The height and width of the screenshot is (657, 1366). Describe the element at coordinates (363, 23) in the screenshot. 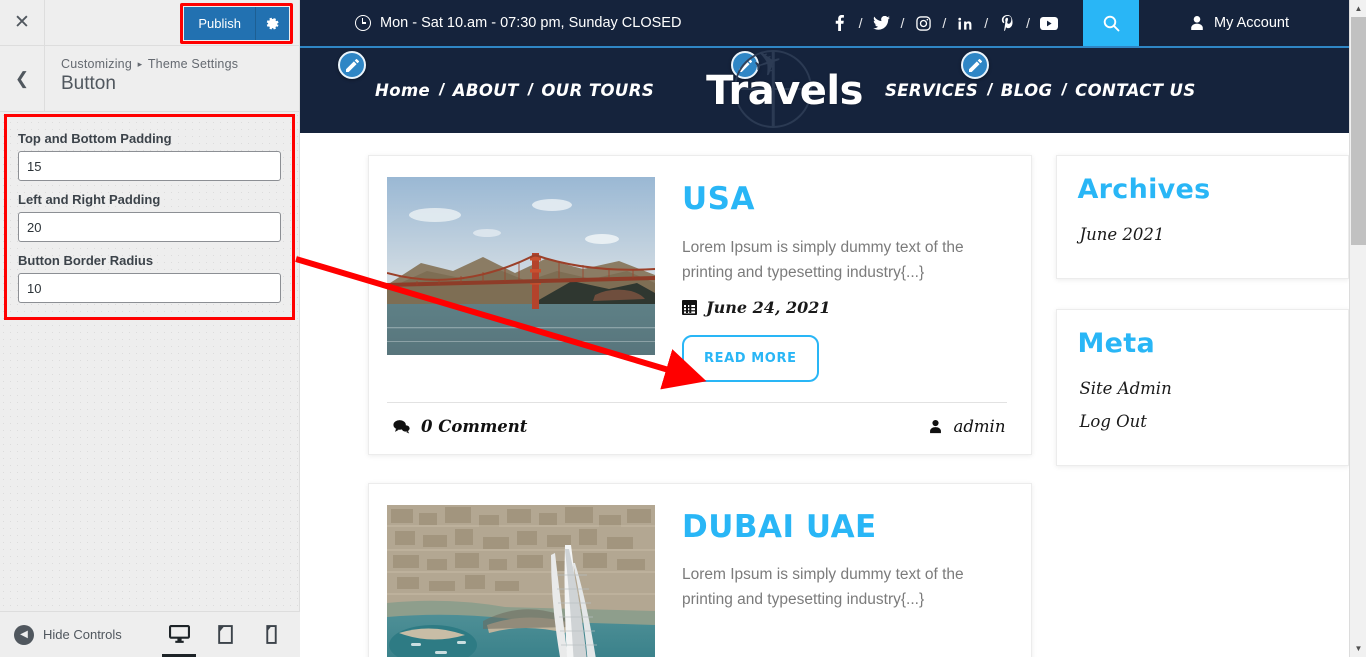

I see `clock-icon` at that location.